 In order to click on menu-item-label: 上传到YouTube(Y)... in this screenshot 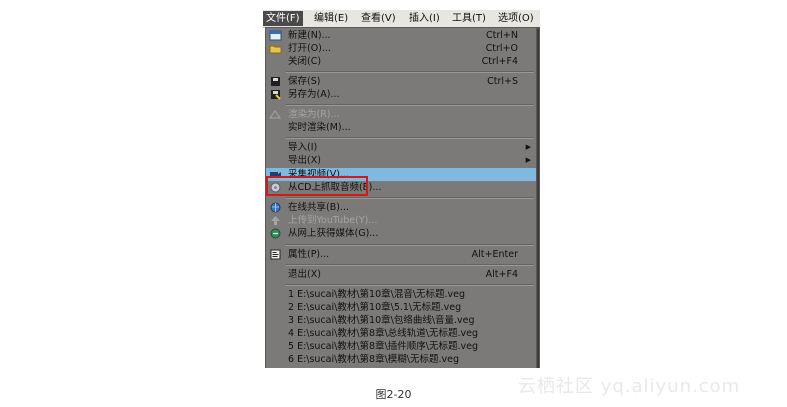, I will do `click(333, 220)`.